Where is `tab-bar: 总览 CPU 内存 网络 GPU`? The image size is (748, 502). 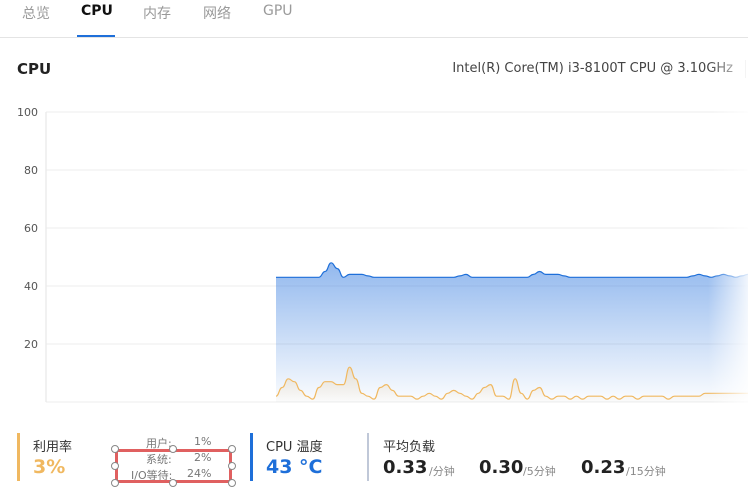 tab-bar: 总览 CPU 内存 网络 GPU is located at coordinates (374, 19).